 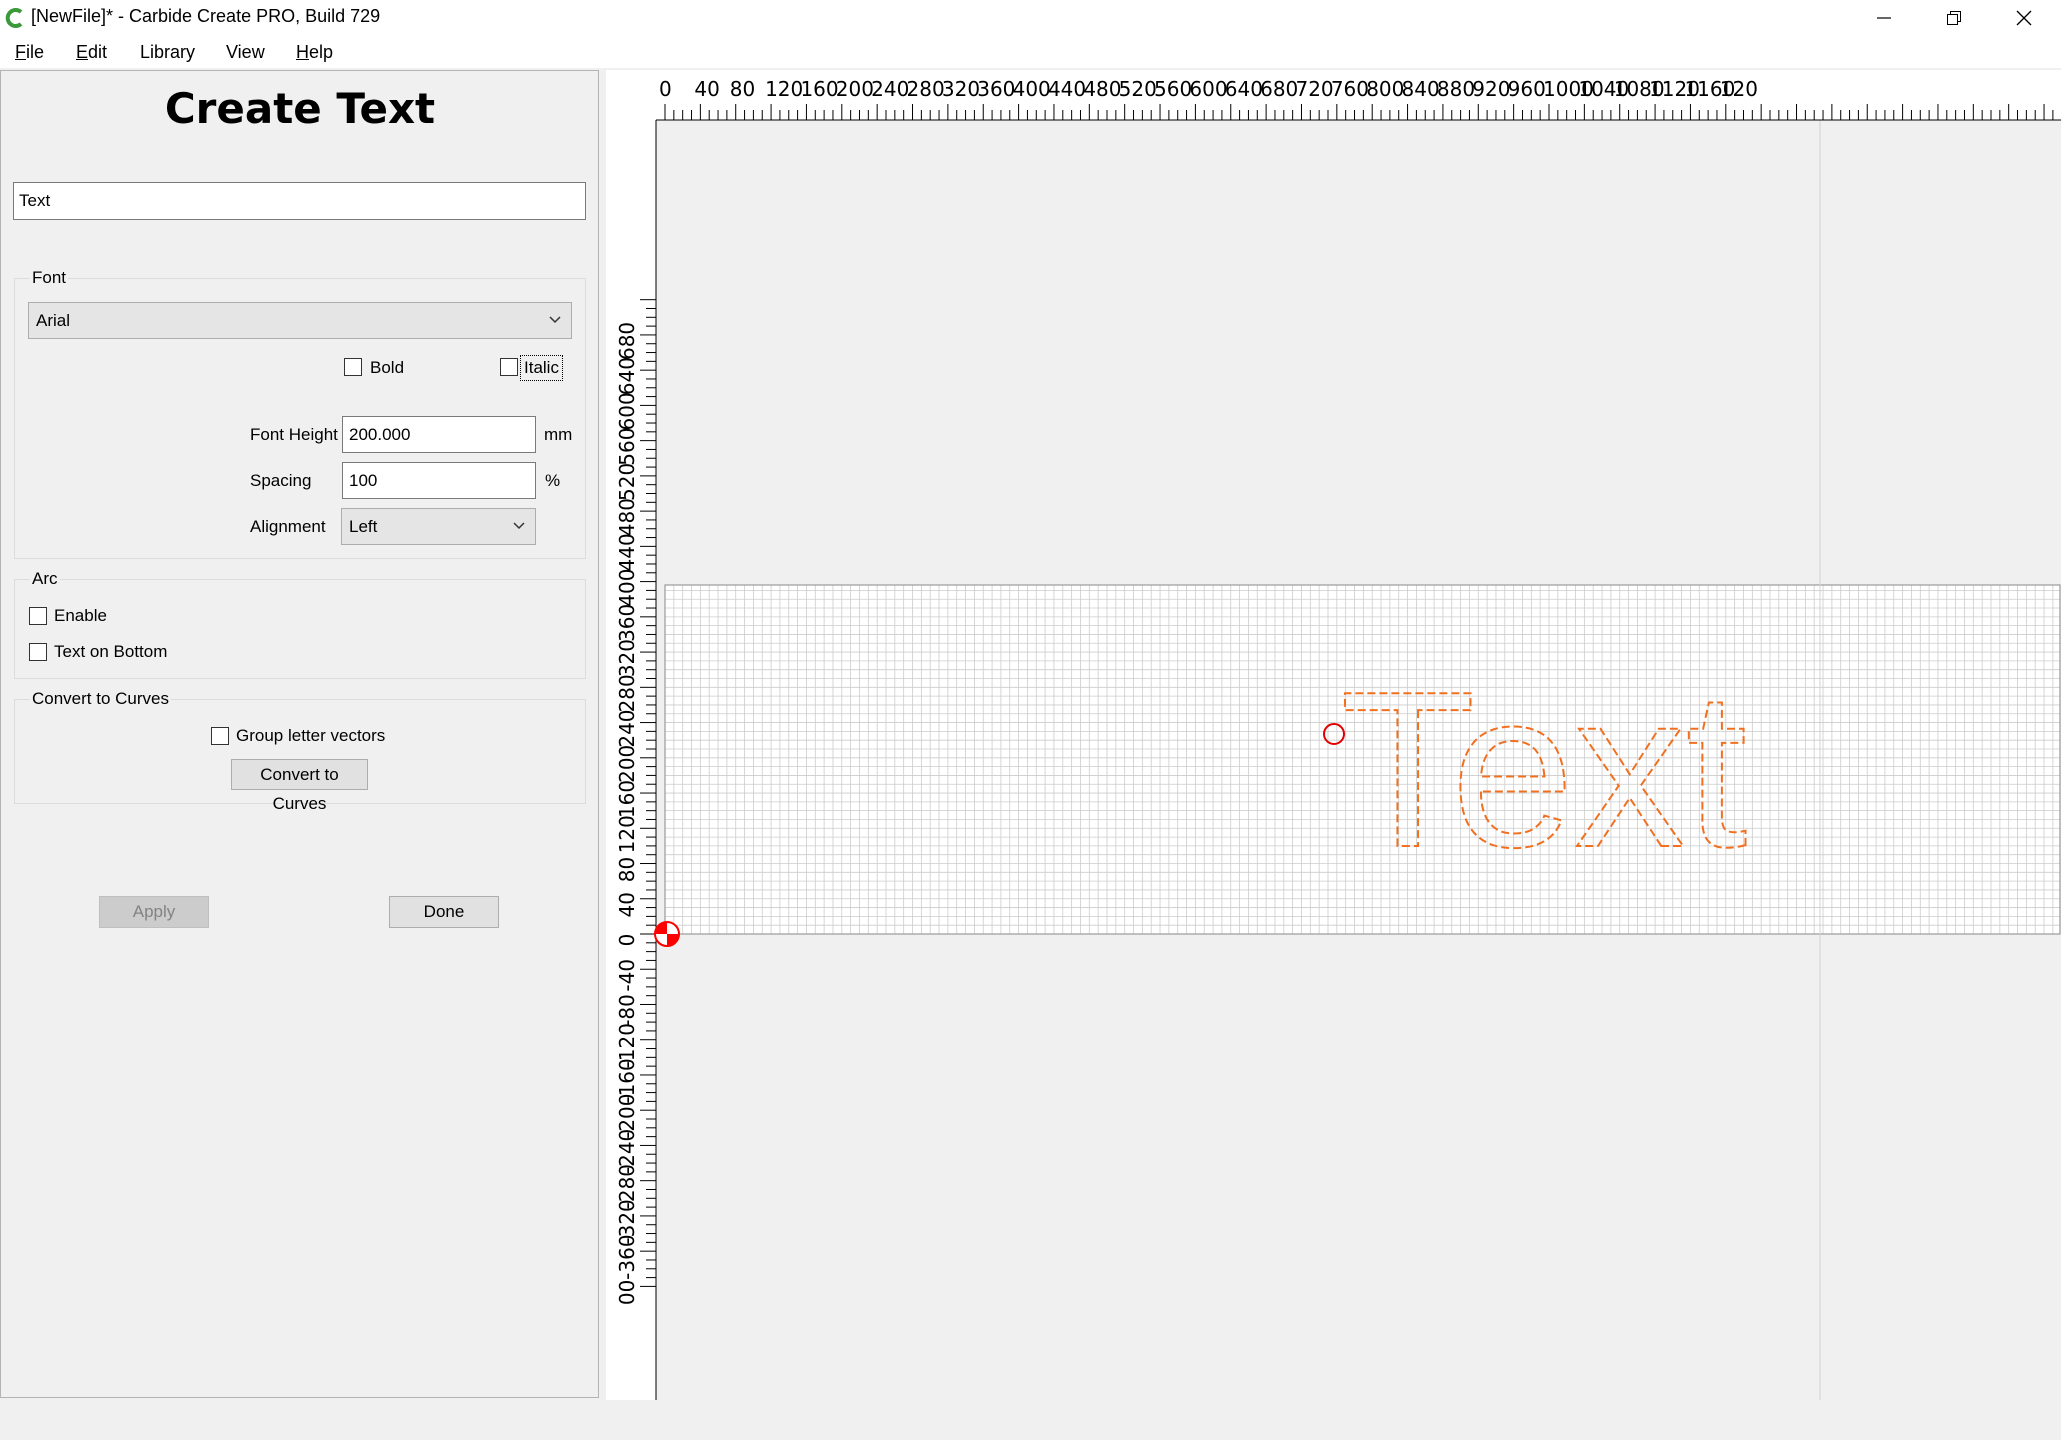 I want to click on left-ruler-label: 0, so click(x=627, y=940).